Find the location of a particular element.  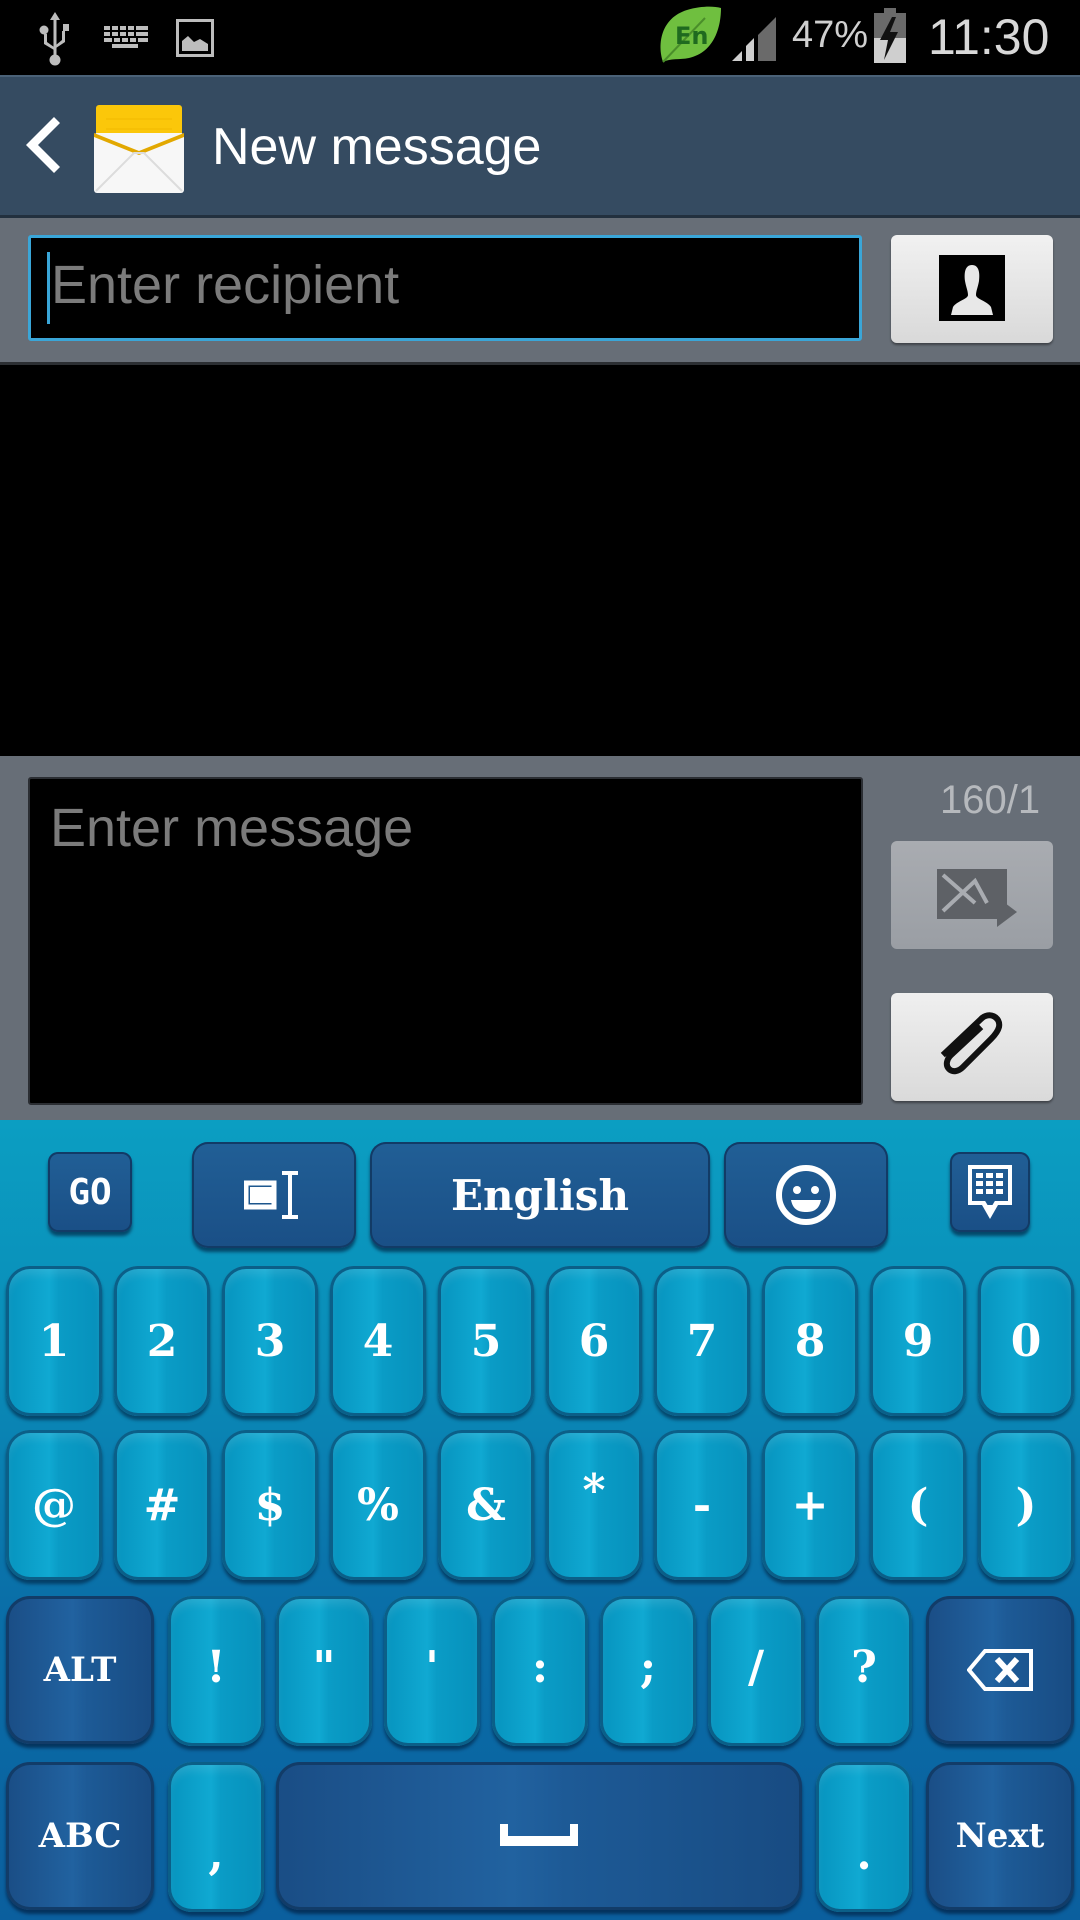

message-input: Enter message is located at coordinates (445, 941).